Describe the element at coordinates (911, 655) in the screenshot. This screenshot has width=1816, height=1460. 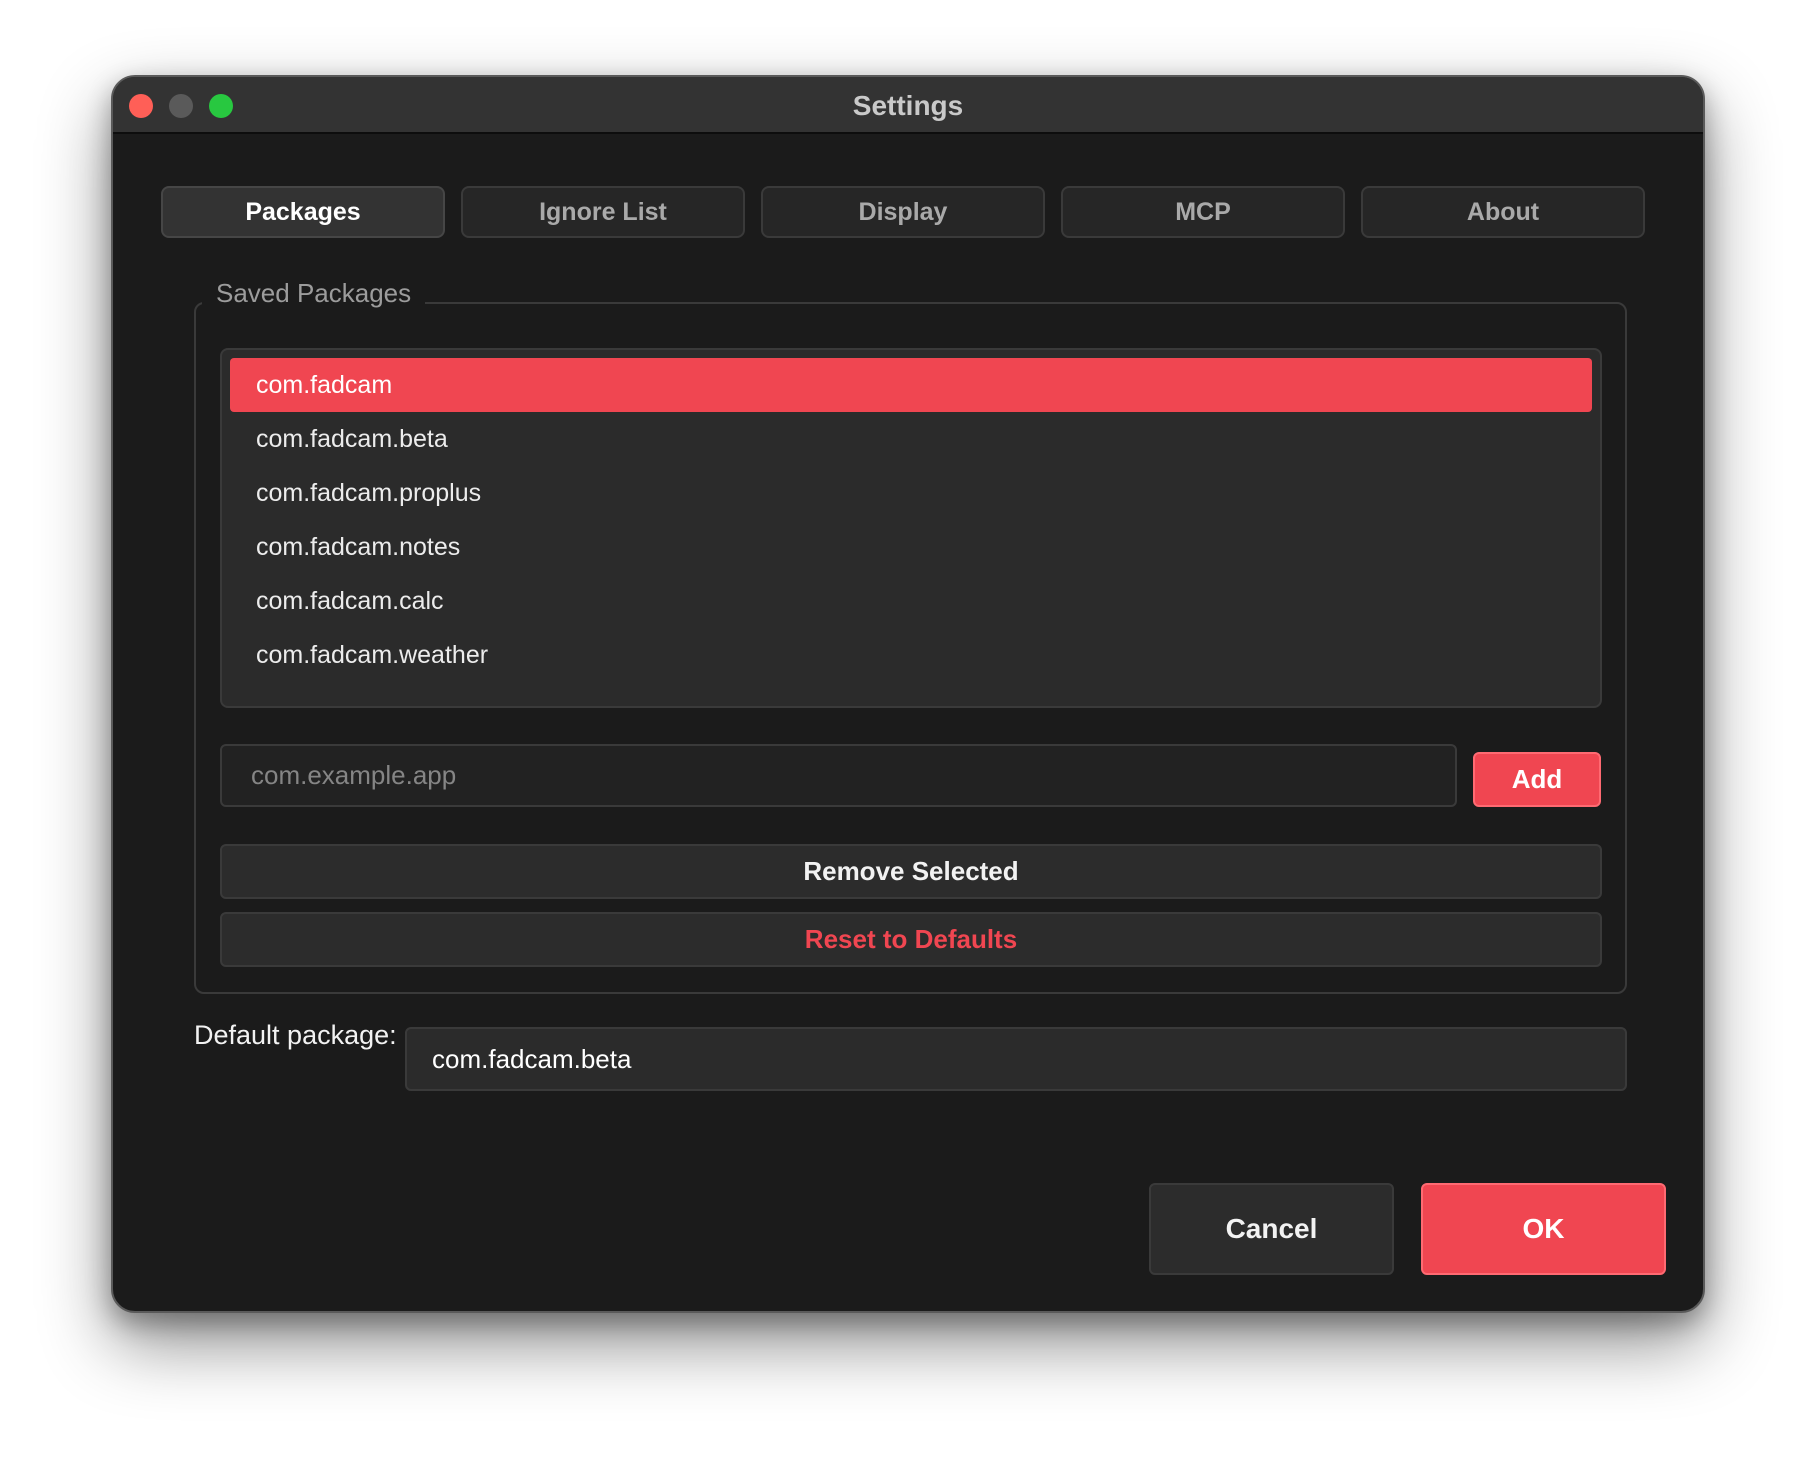
I see `list-item: com.fadcam.weather` at that location.